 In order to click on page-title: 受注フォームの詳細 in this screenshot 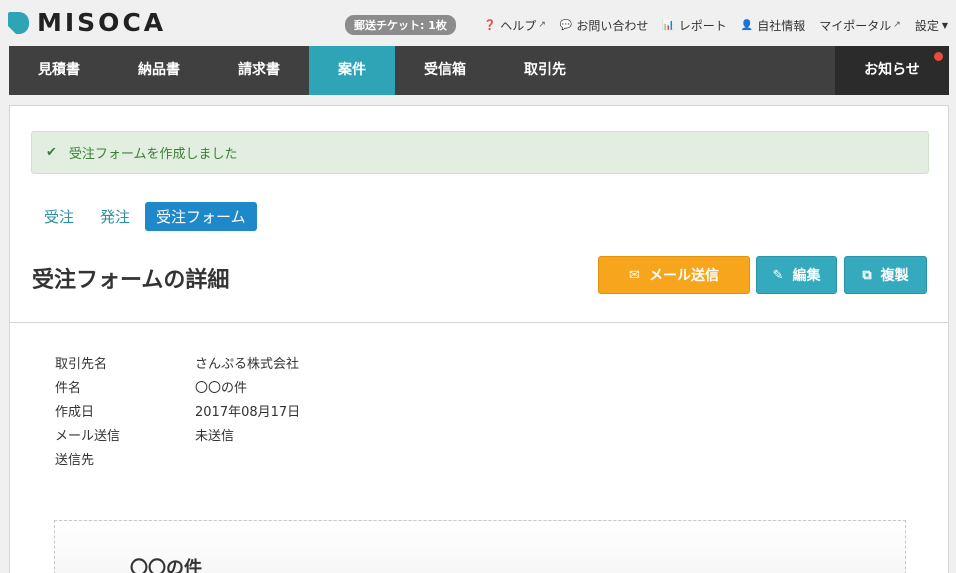, I will do `click(131, 280)`.